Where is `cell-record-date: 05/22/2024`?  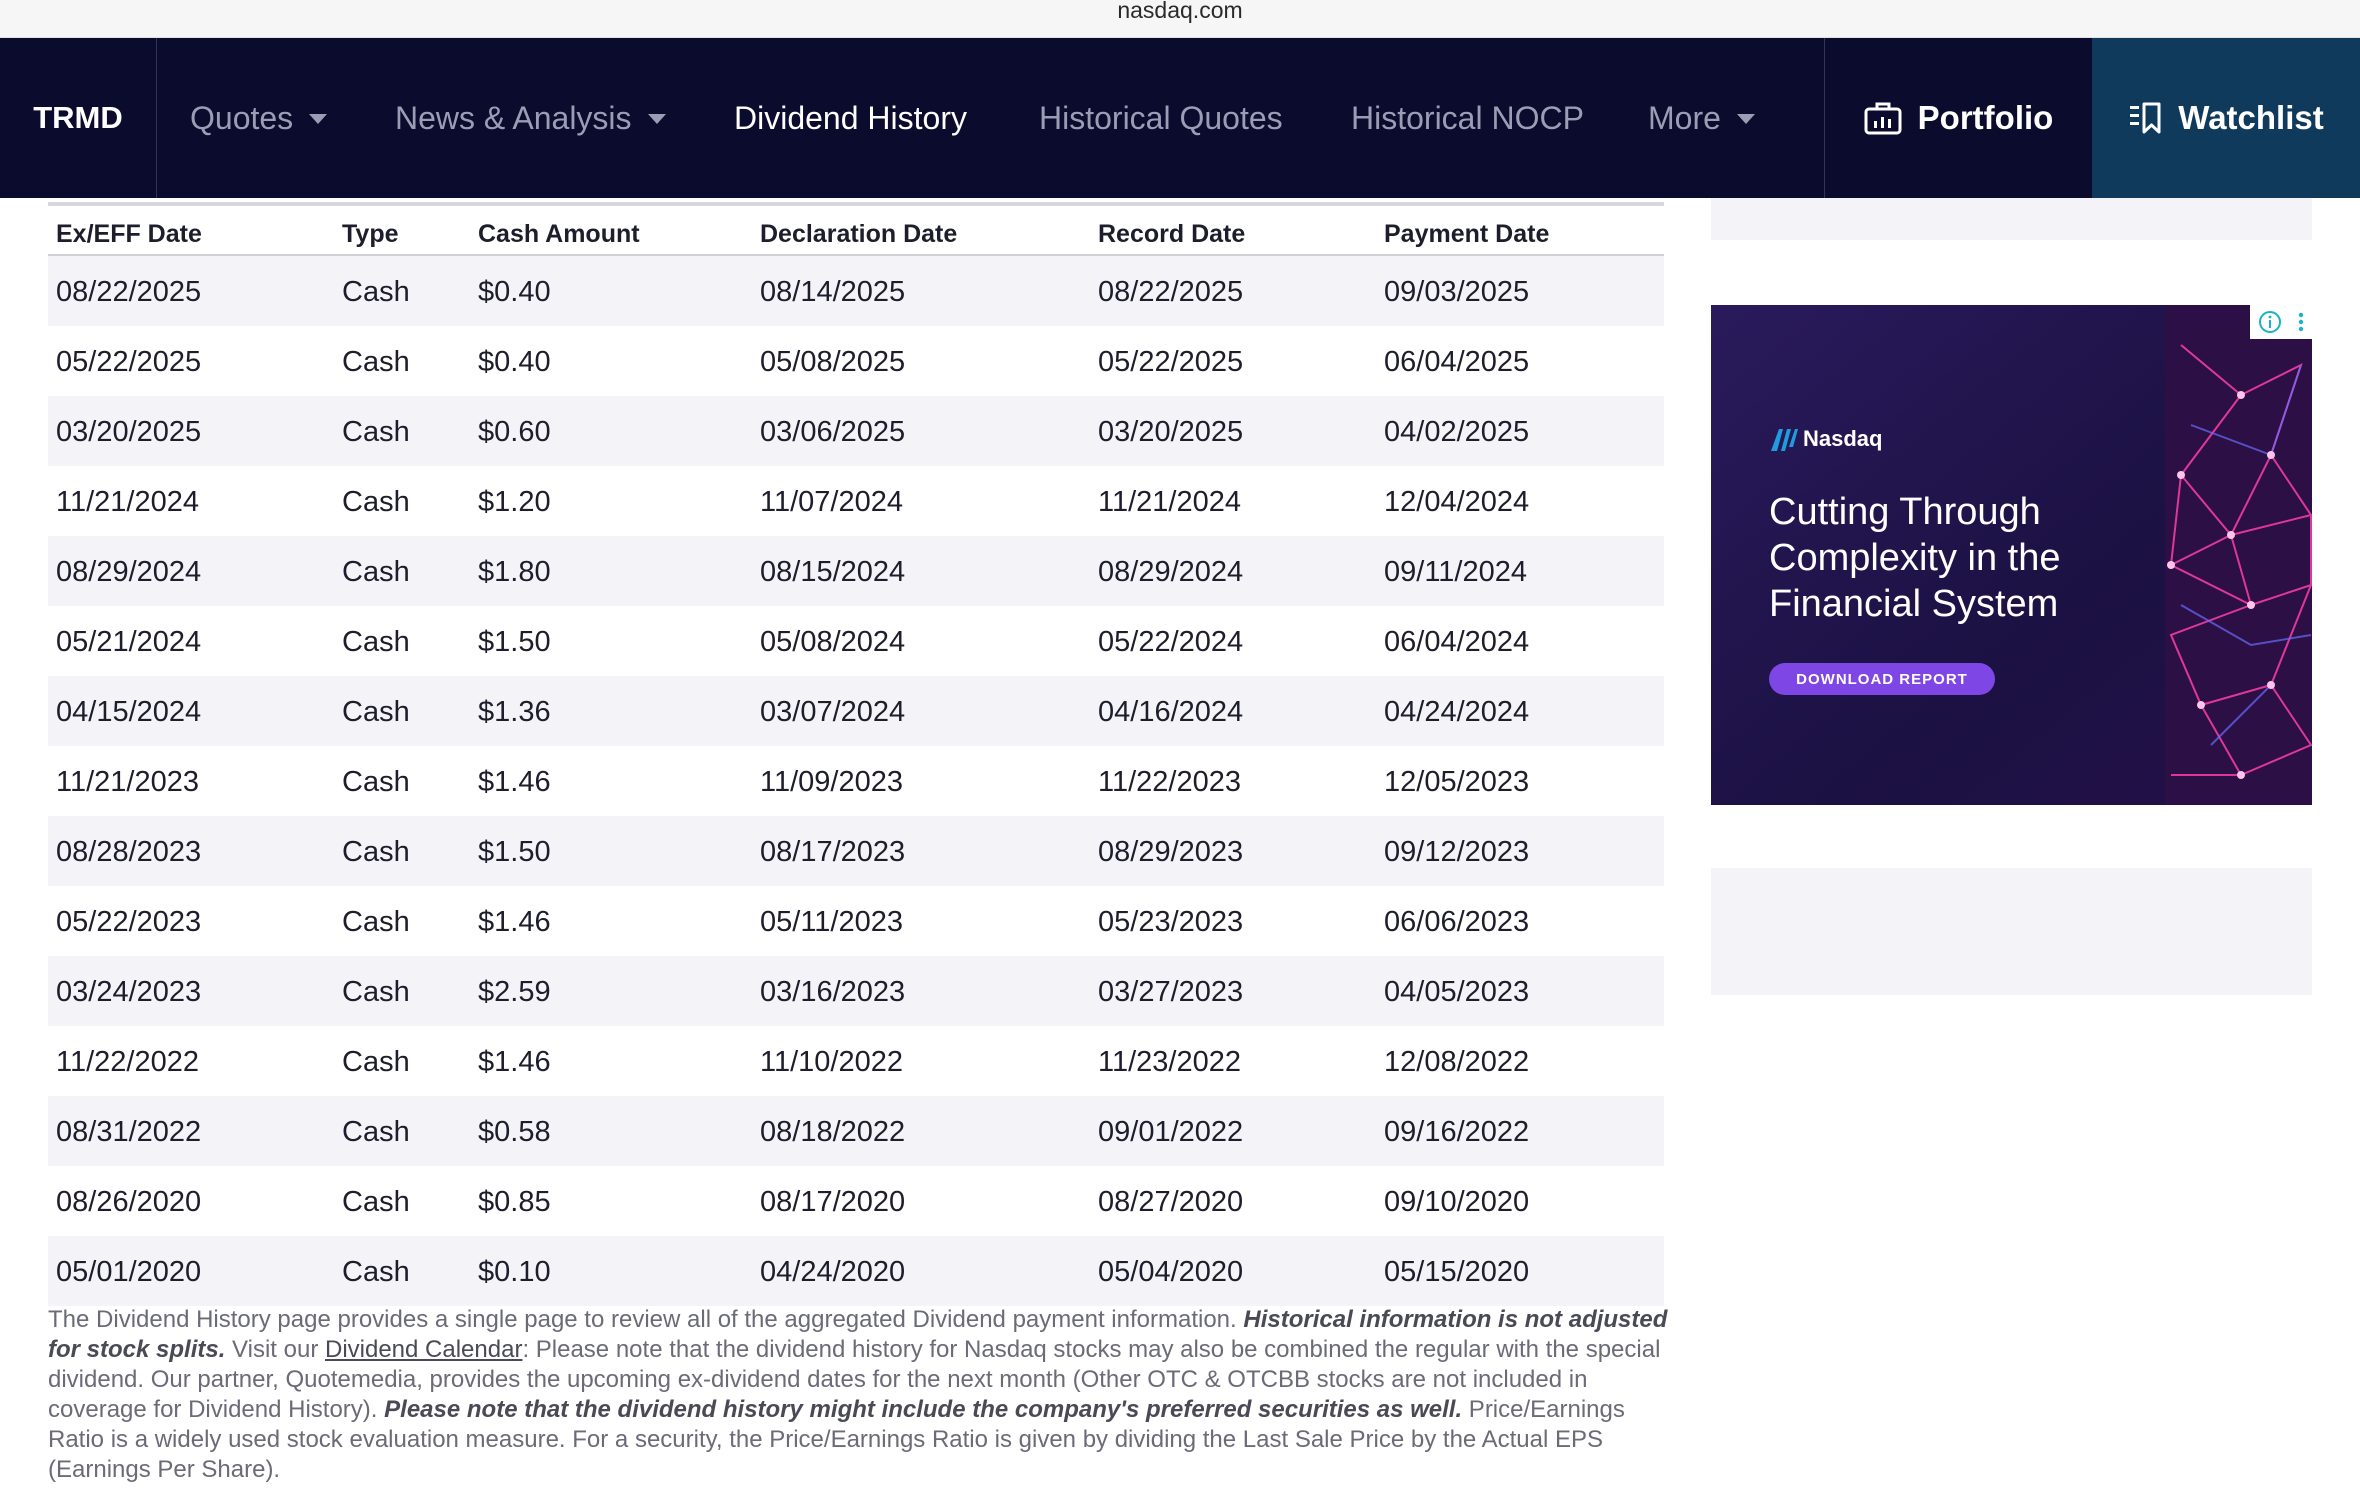
cell-record-date: 05/22/2024 is located at coordinates (1171, 642).